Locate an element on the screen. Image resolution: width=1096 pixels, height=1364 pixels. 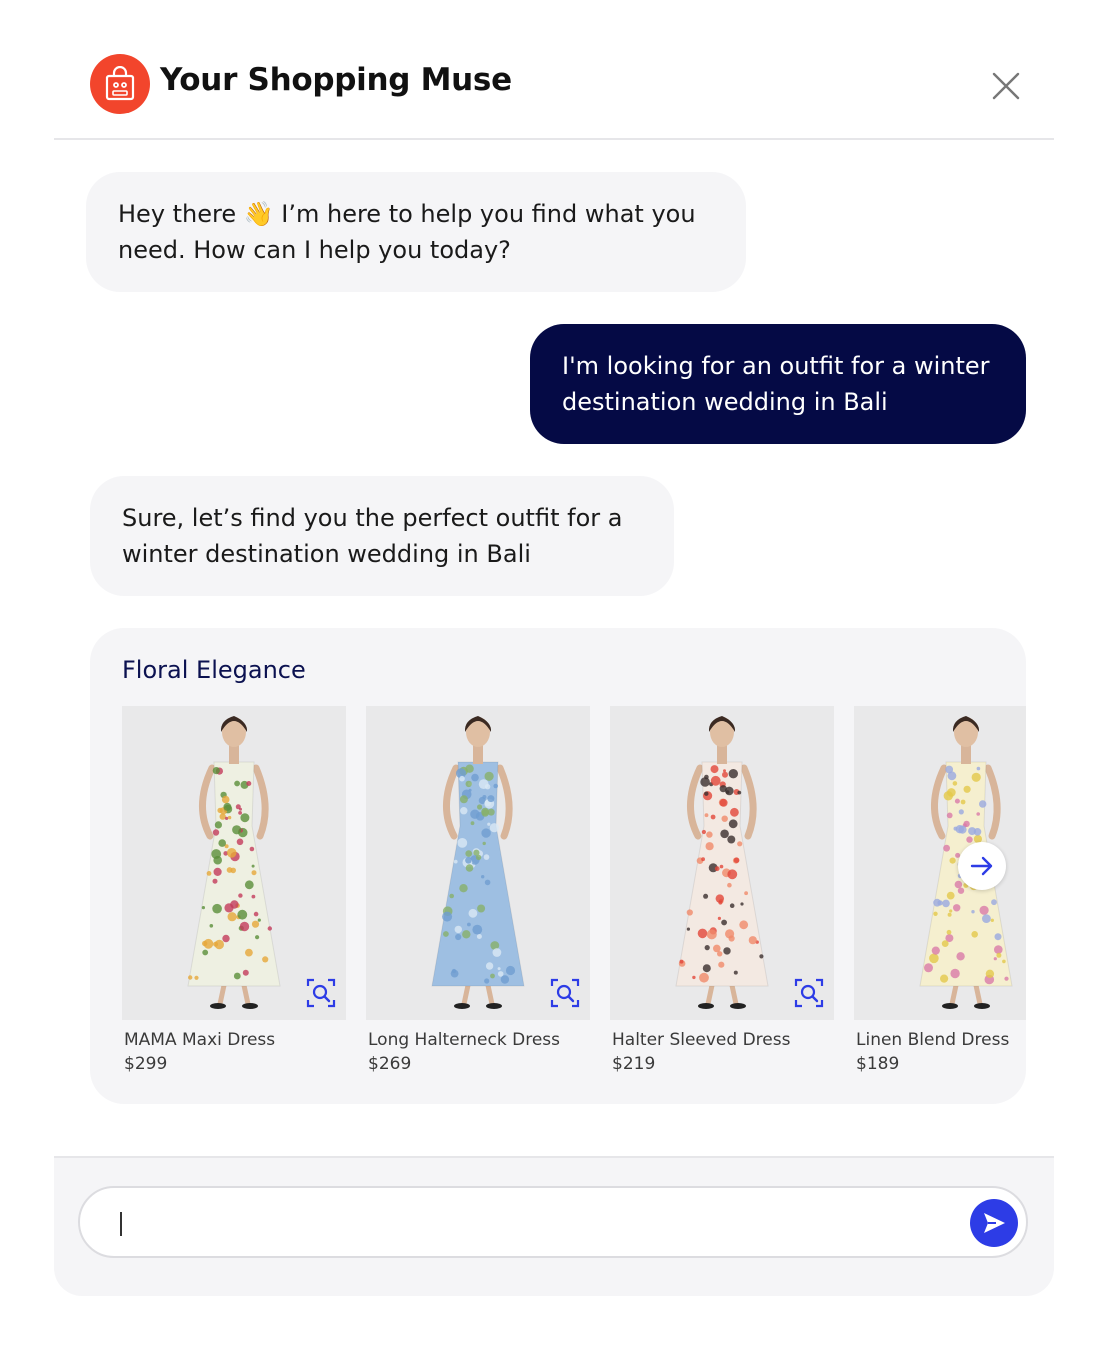
carousel-next-button is located at coordinates (982, 866).